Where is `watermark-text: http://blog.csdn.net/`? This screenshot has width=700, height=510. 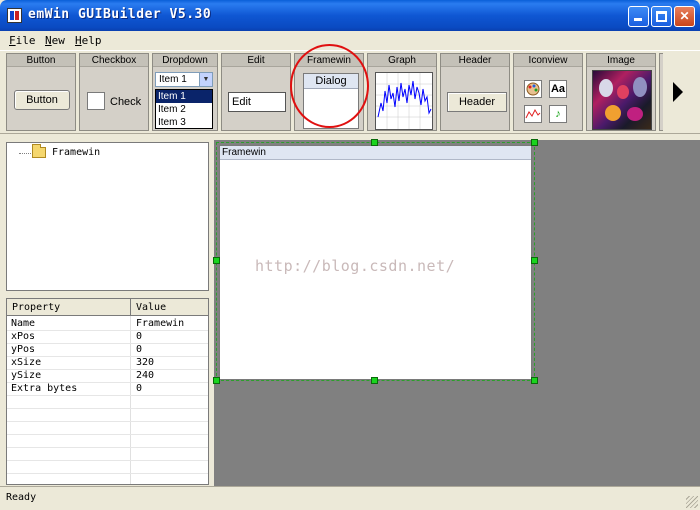
watermark-text: http://blog.csdn.net/ is located at coordinates (355, 266).